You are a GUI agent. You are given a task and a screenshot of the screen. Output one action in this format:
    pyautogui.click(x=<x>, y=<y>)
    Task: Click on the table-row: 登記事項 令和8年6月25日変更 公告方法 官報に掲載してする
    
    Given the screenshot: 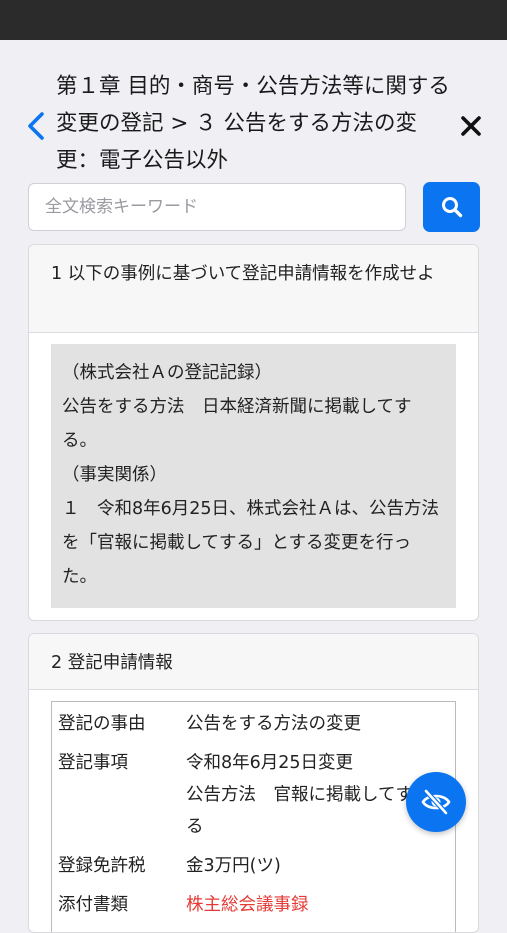 What is the action you would take?
    pyautogui.click(x=256, y=795)
    